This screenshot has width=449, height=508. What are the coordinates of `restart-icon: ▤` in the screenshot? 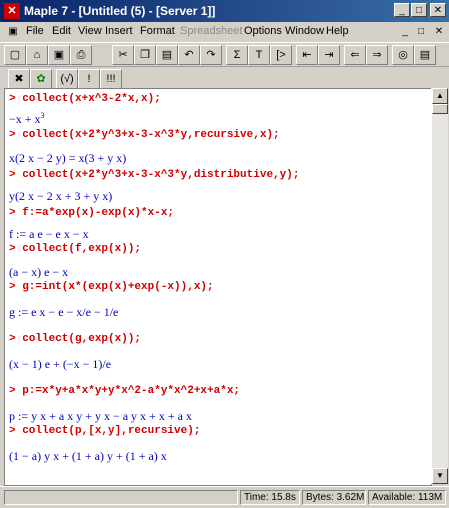 It's located at (425, 55).